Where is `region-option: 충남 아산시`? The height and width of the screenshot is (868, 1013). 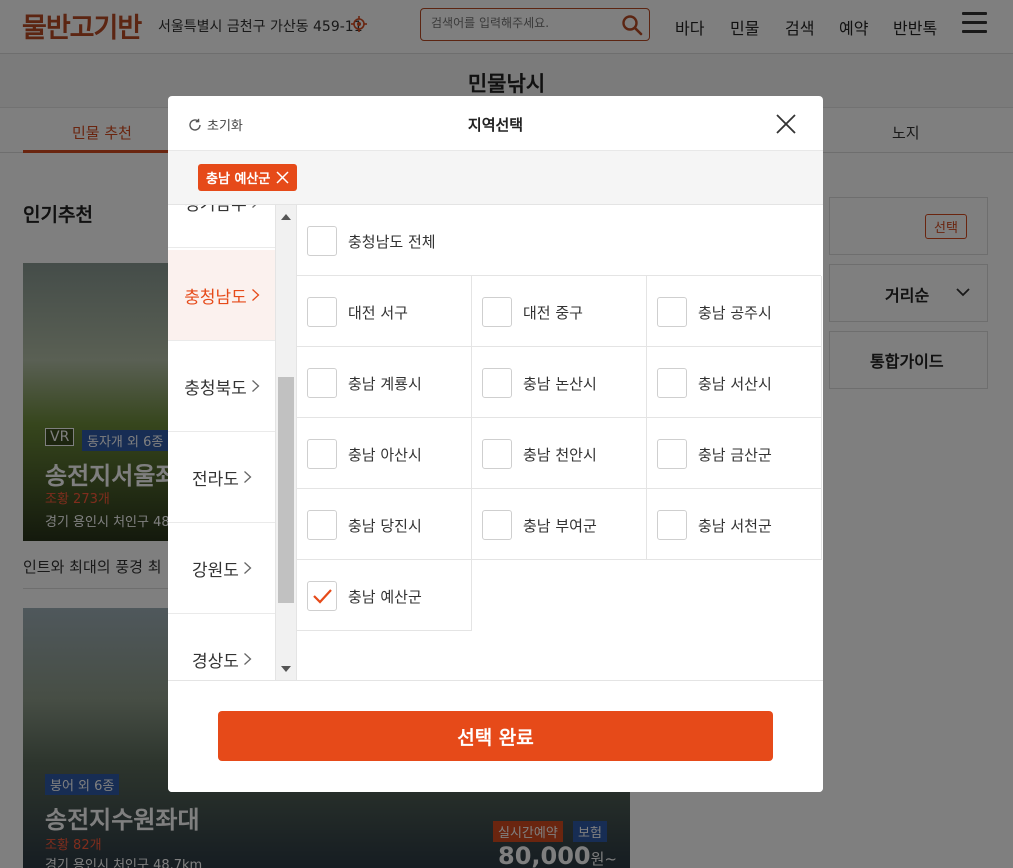 region-option: 충남 아산시 is located at coordinates (384, 453).